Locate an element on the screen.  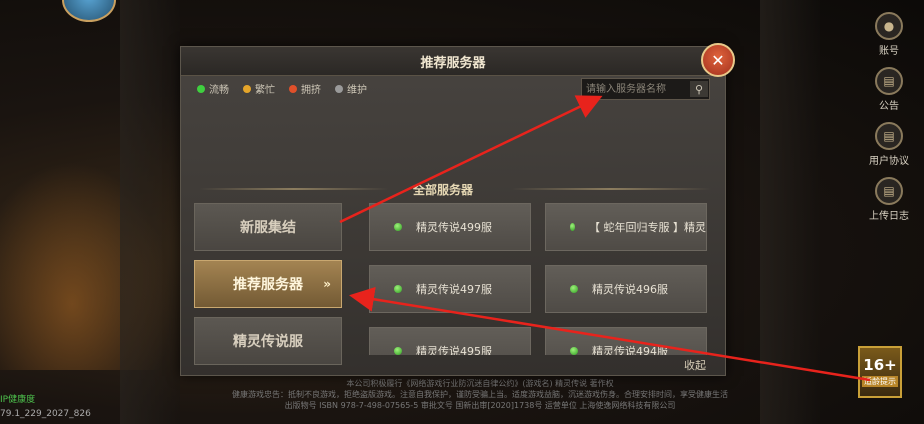
server-item: 精灵传说495服 is located at coordinates (450, 341).